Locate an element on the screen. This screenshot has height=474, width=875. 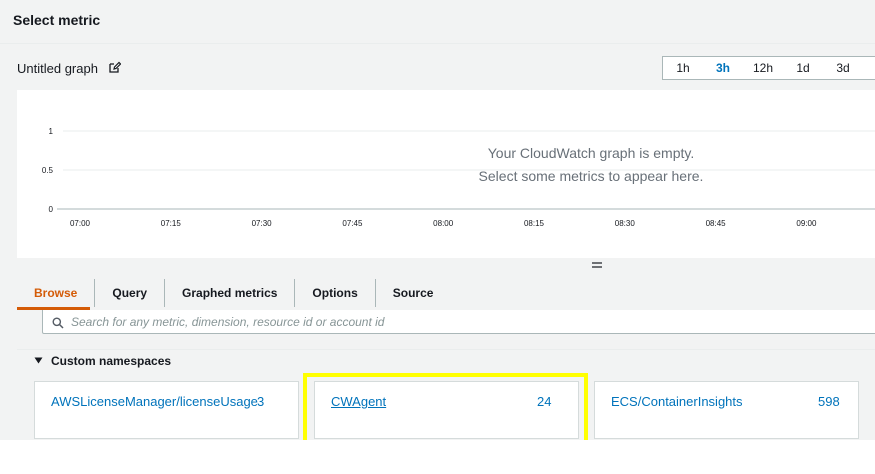
caret-down-icon is located at coordinates (38, 360).